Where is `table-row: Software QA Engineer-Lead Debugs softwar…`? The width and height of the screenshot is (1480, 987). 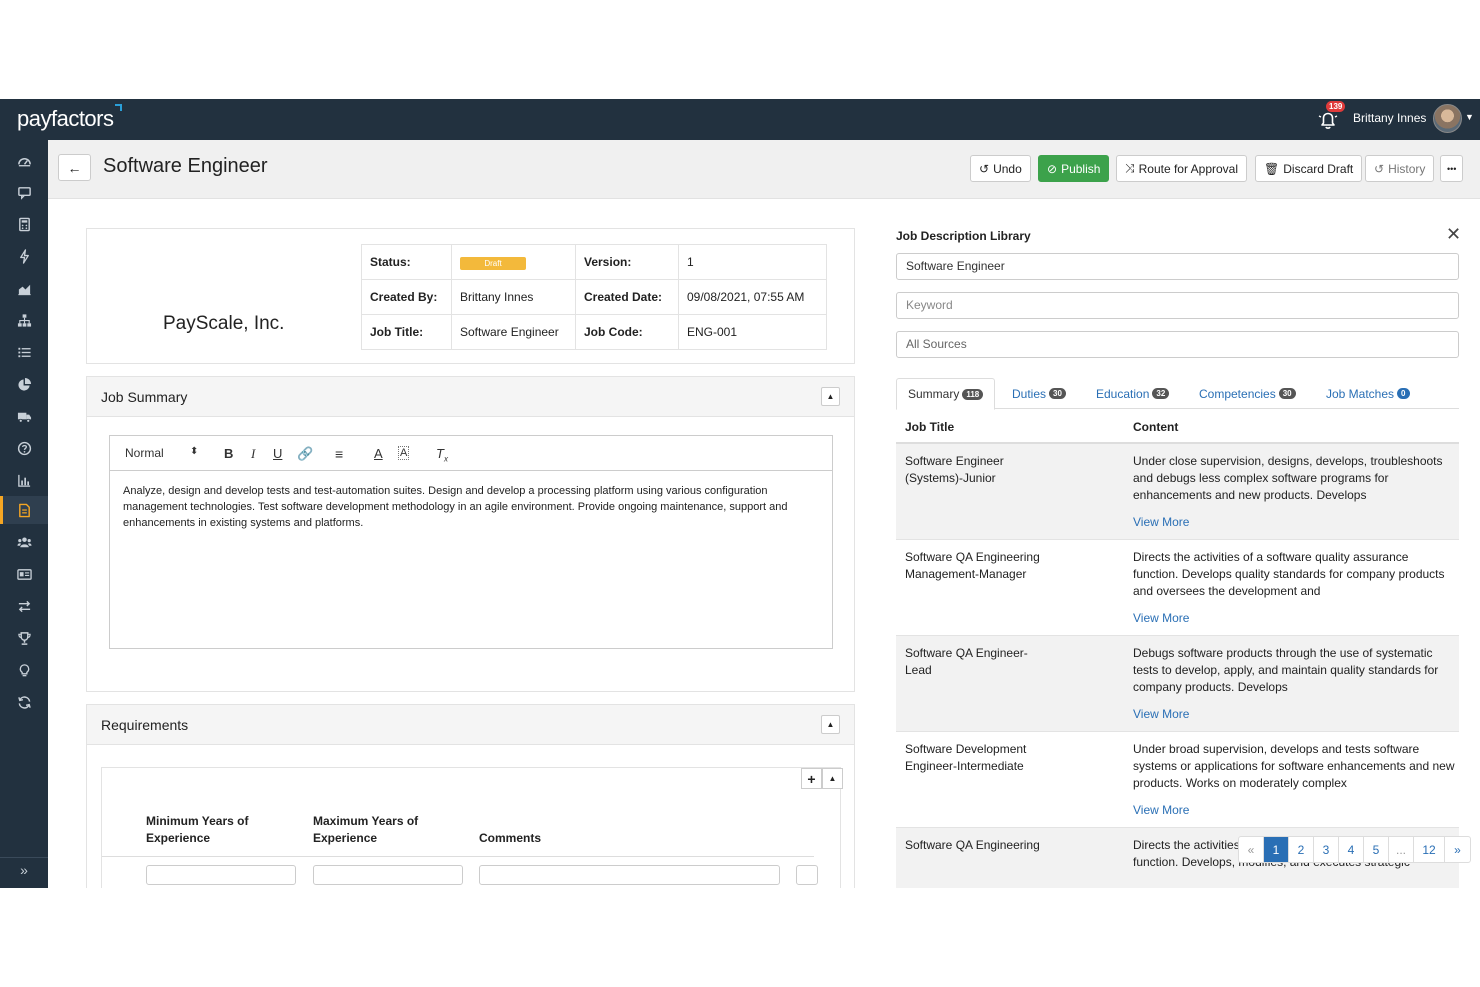 table-row: Software QA Engineer-Lead Debugs softwar… is located at coordinates (1177, 684).